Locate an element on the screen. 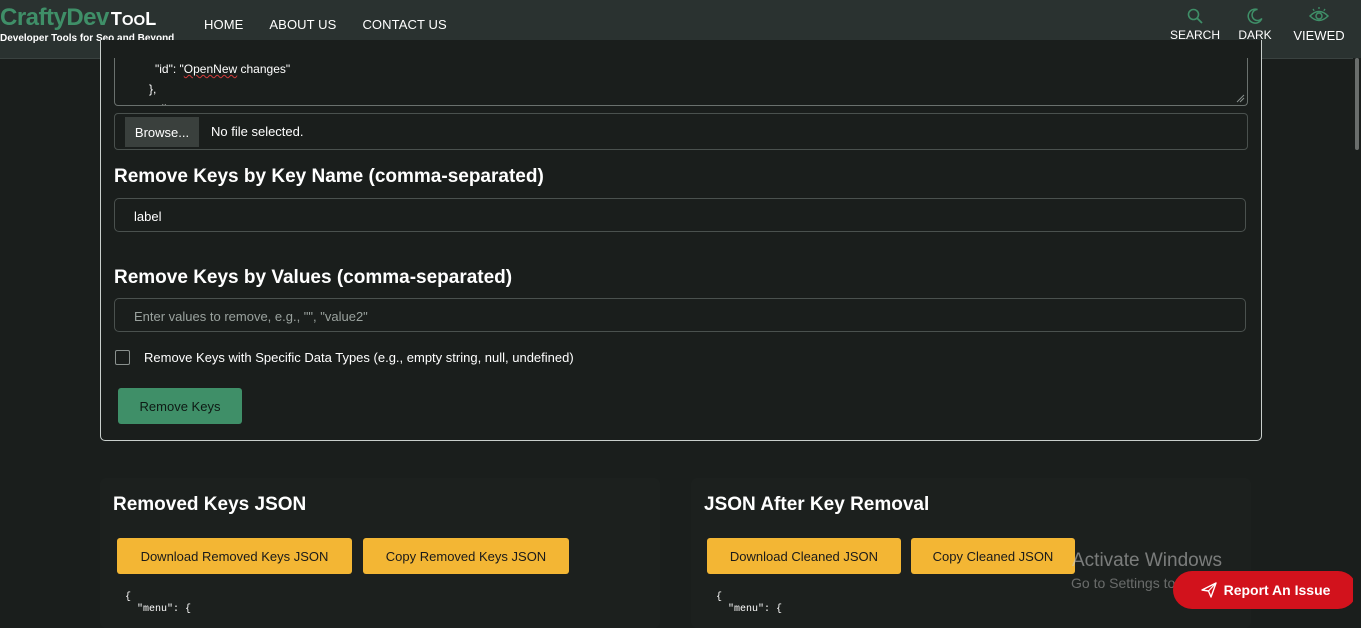 The image size is (1361, 628). download-removed-keys-button: Download Removed Keys JSON is located at coordinates (234, 556).